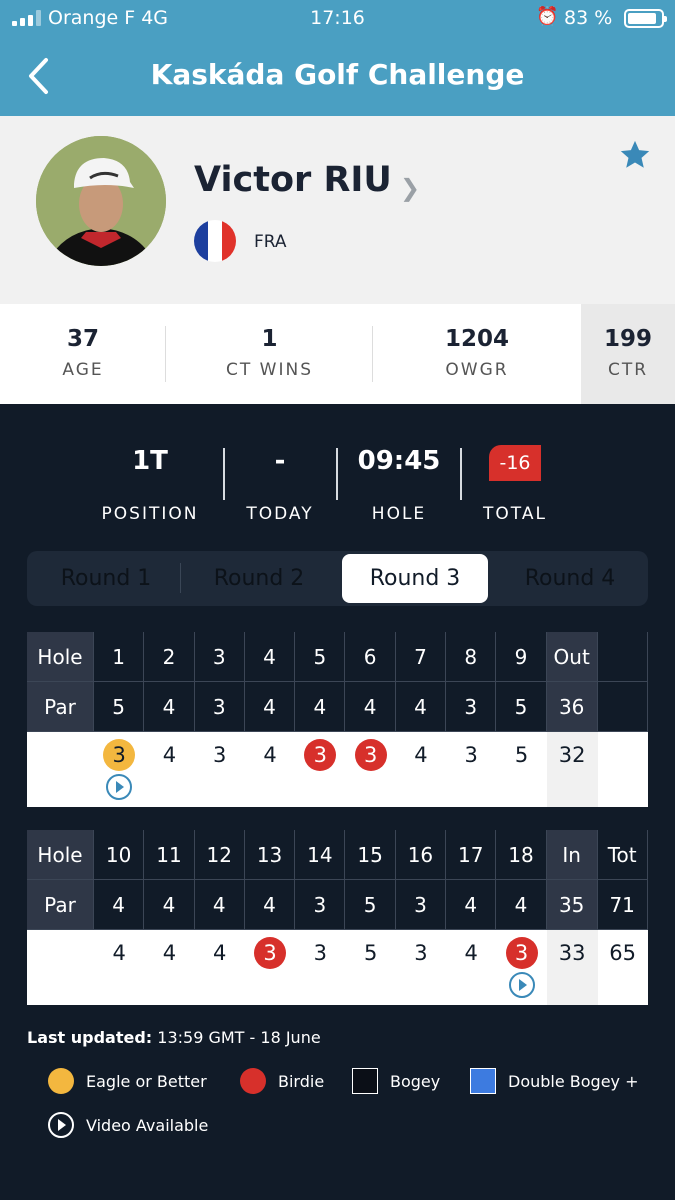  I want to click on par-row: Par 5 4 3 4 4 4 4 3 5 36, so click(337, 707).